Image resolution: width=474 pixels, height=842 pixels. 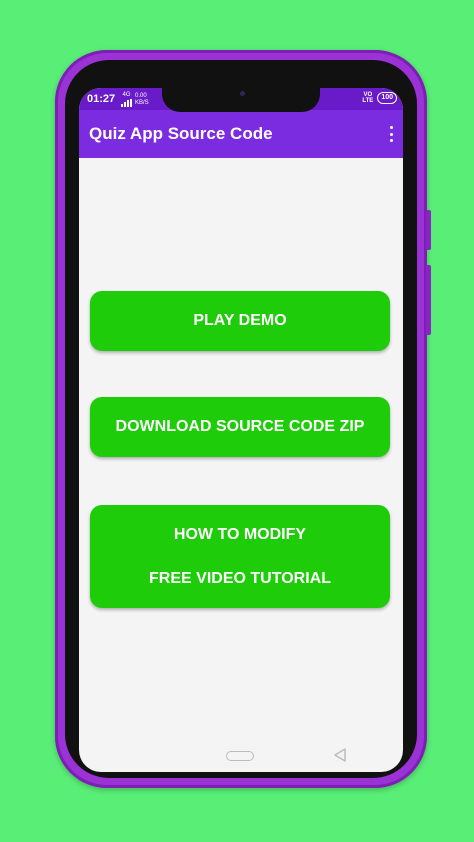 What do you see at coordinates (428, 230) in the screenshot?
I see `phone-side-button` at bounding box center [428, 230].